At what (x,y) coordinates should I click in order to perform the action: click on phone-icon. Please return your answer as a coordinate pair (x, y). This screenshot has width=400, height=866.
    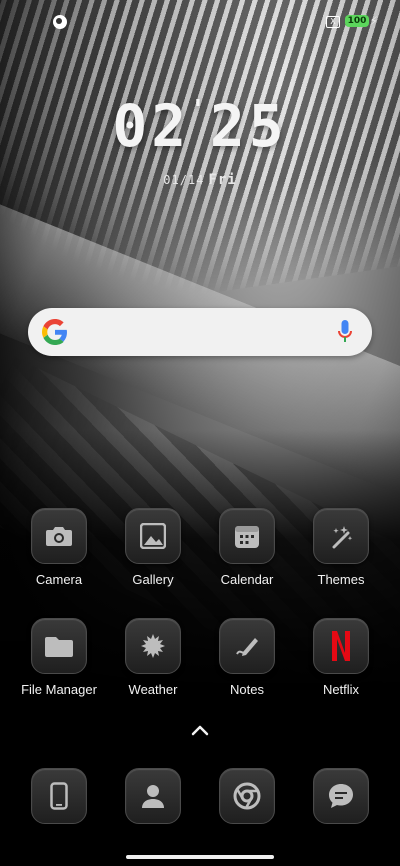
    Looking at the image, I should click on (59, 796).